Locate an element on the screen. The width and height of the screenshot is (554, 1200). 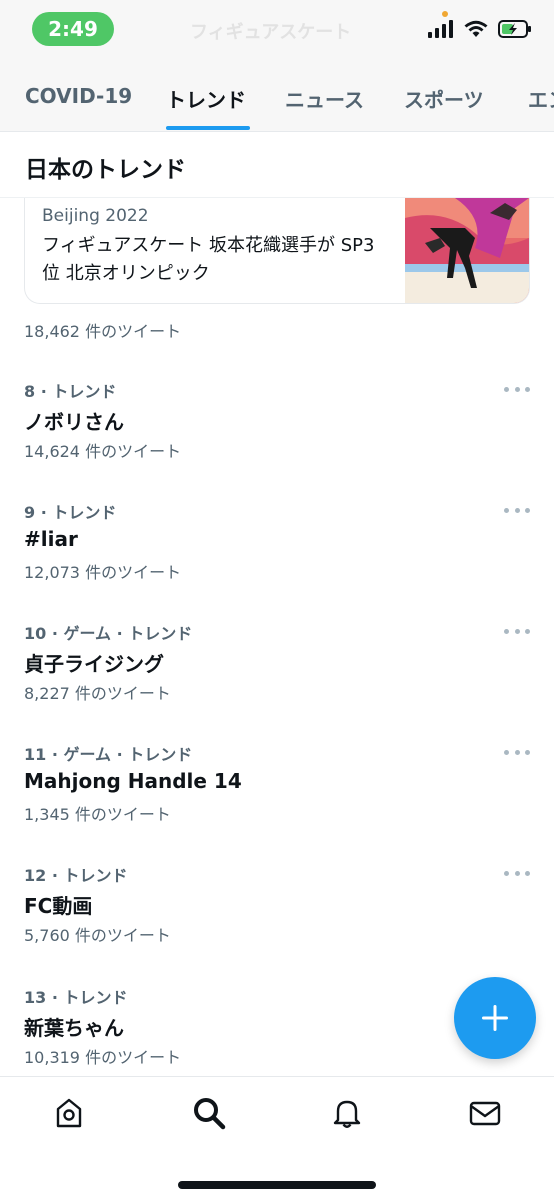
battery-charging-icon is located at coordinates (514, 29).